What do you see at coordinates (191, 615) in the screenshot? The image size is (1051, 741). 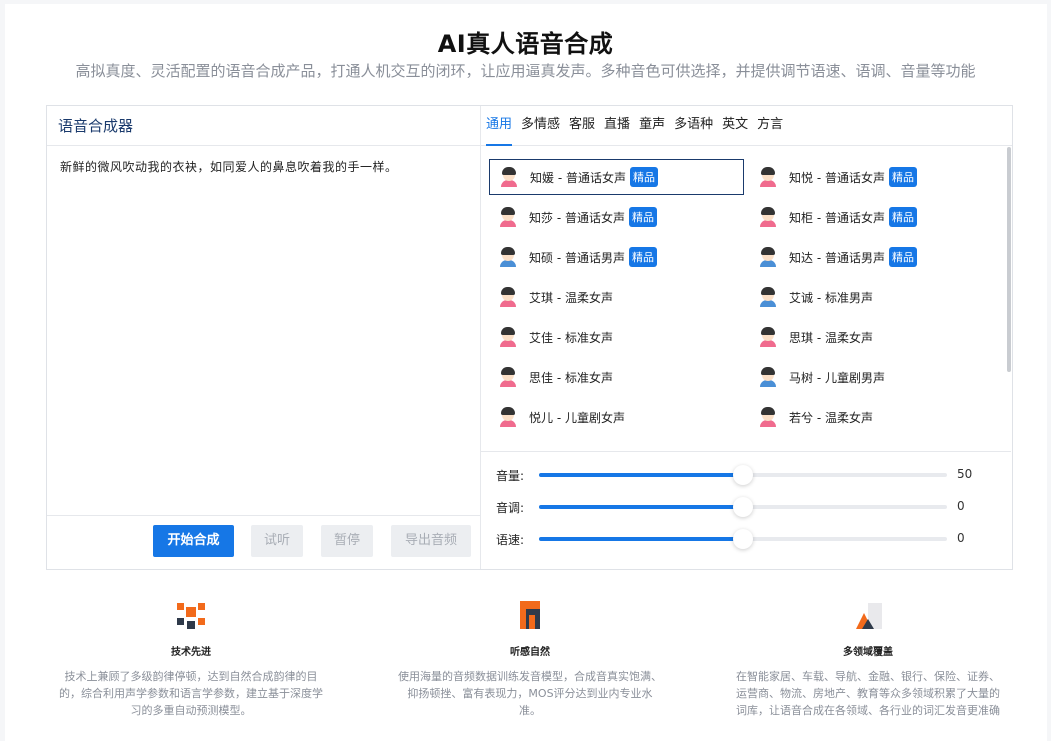 I see `tech-icon` at bounding box center [191, 615].